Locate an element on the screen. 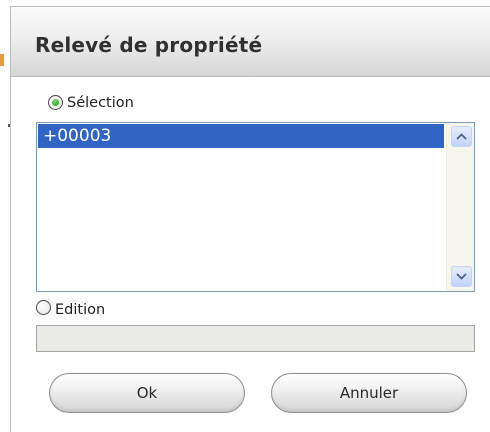 This screenshot has width=490, height=432. background-window-edge is located at coordinates (2, 60).